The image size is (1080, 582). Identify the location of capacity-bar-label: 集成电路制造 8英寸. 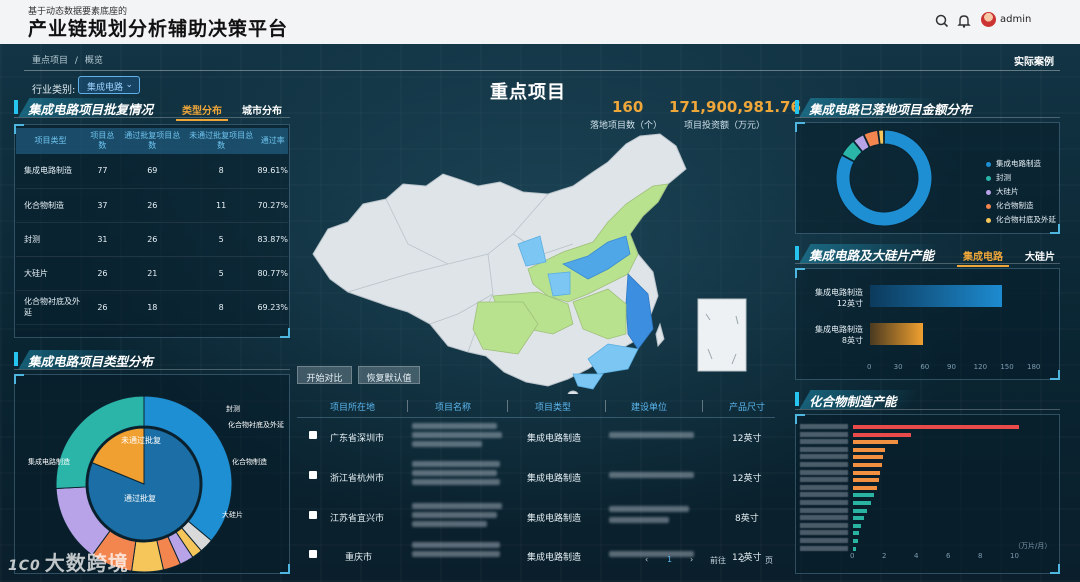
(828, 335).